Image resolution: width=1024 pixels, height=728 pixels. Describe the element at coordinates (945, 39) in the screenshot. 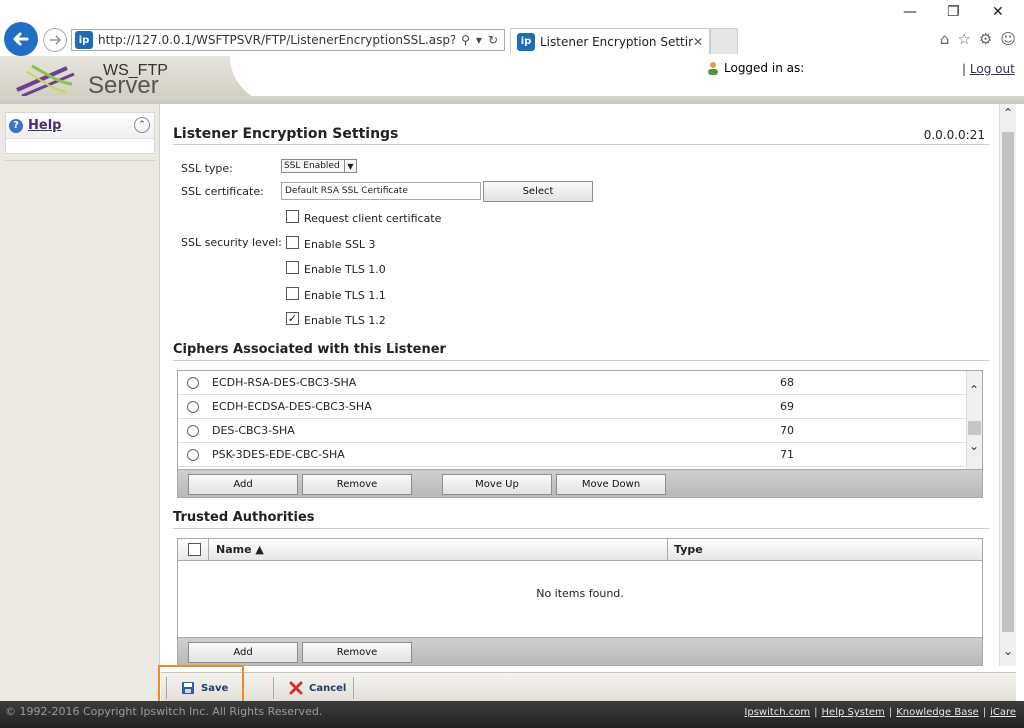

I see `home-icon: ⌂` at that location.